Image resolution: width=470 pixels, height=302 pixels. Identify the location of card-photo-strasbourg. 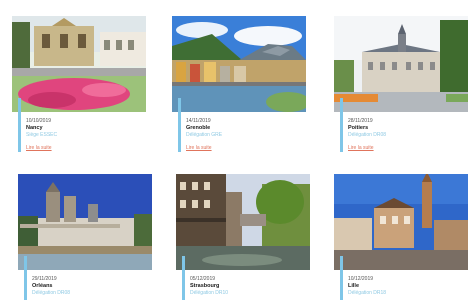
(243, 222).